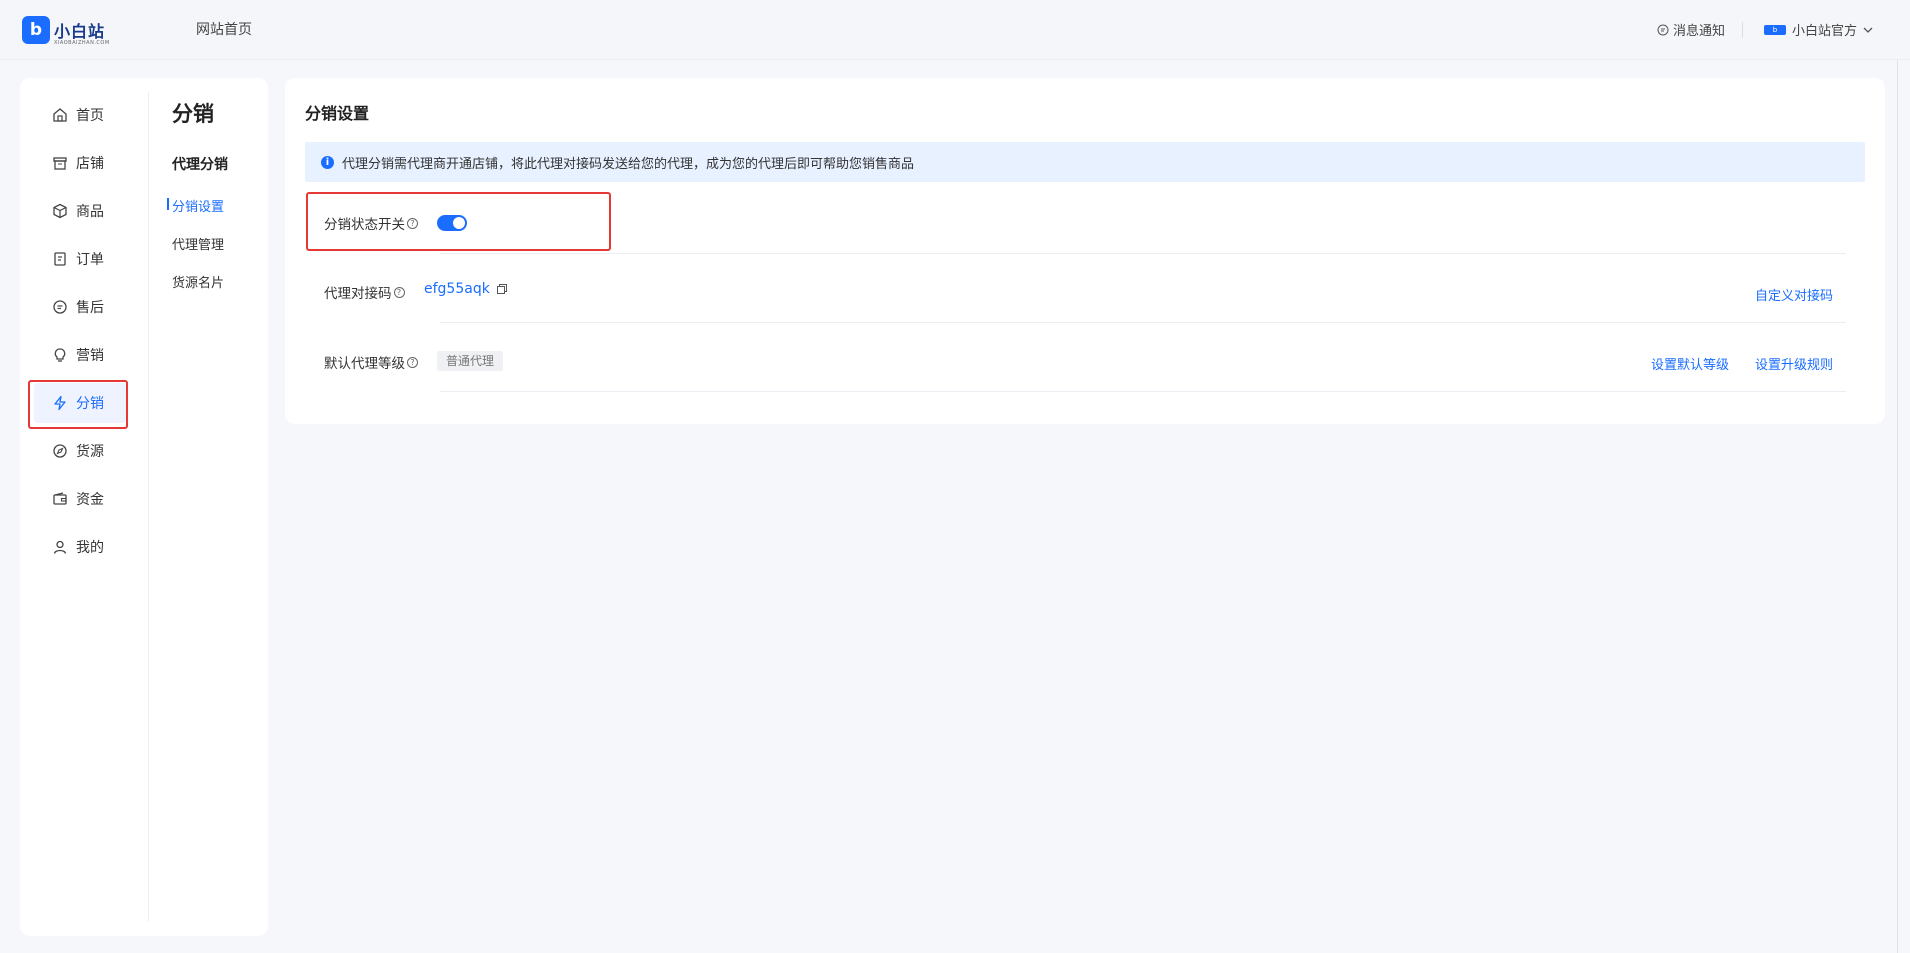 Image resolution: width=1910 pixels, height=953 pixels. I want to click on site-home-link: 网站首页, so click(224, 29).